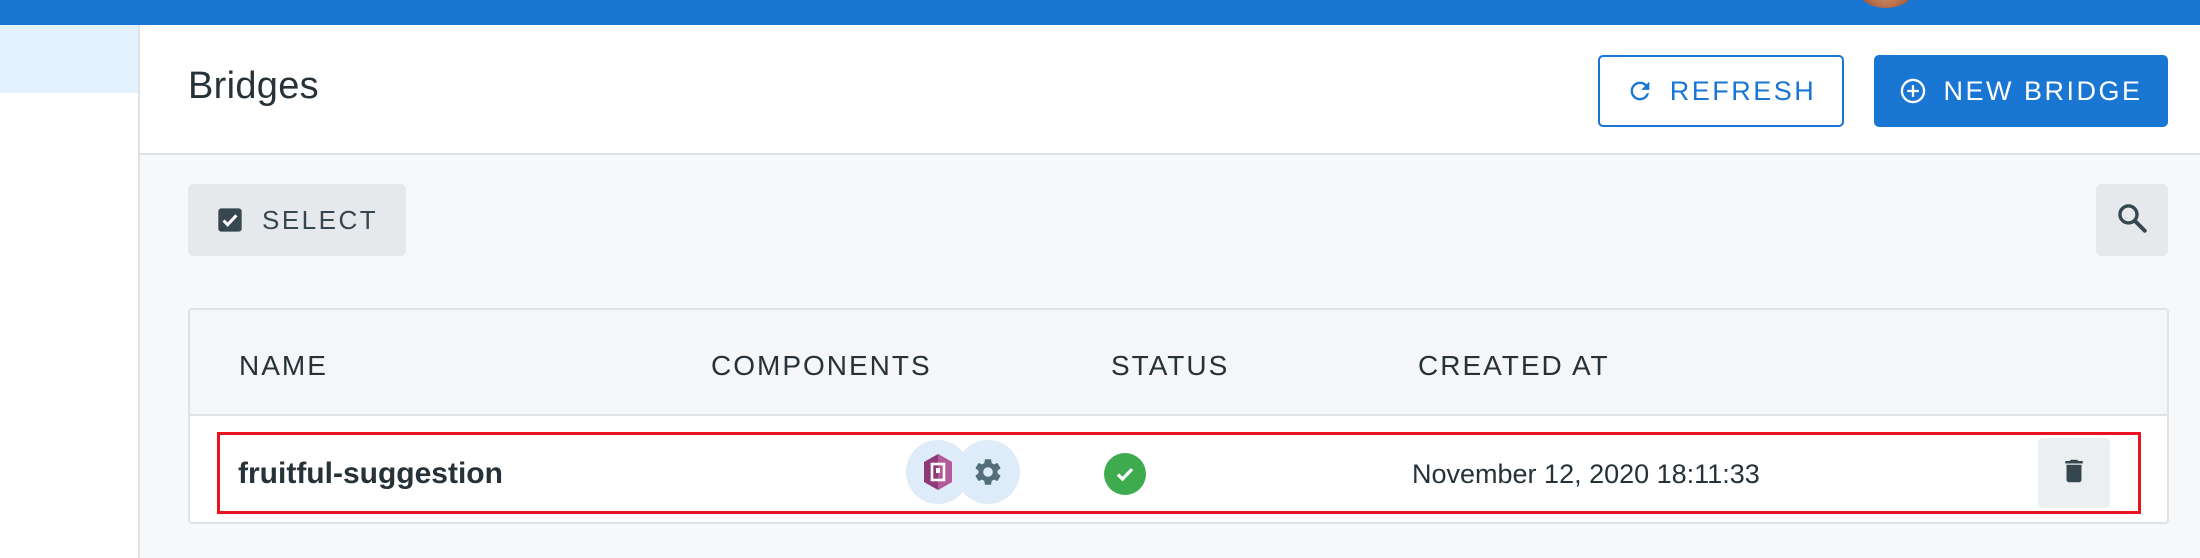  What do you see at coordinates (2043, 90) in the screenshot?
I see `new-bridge-label: NEW BRIDGE` at bounding box center [2043, 90].